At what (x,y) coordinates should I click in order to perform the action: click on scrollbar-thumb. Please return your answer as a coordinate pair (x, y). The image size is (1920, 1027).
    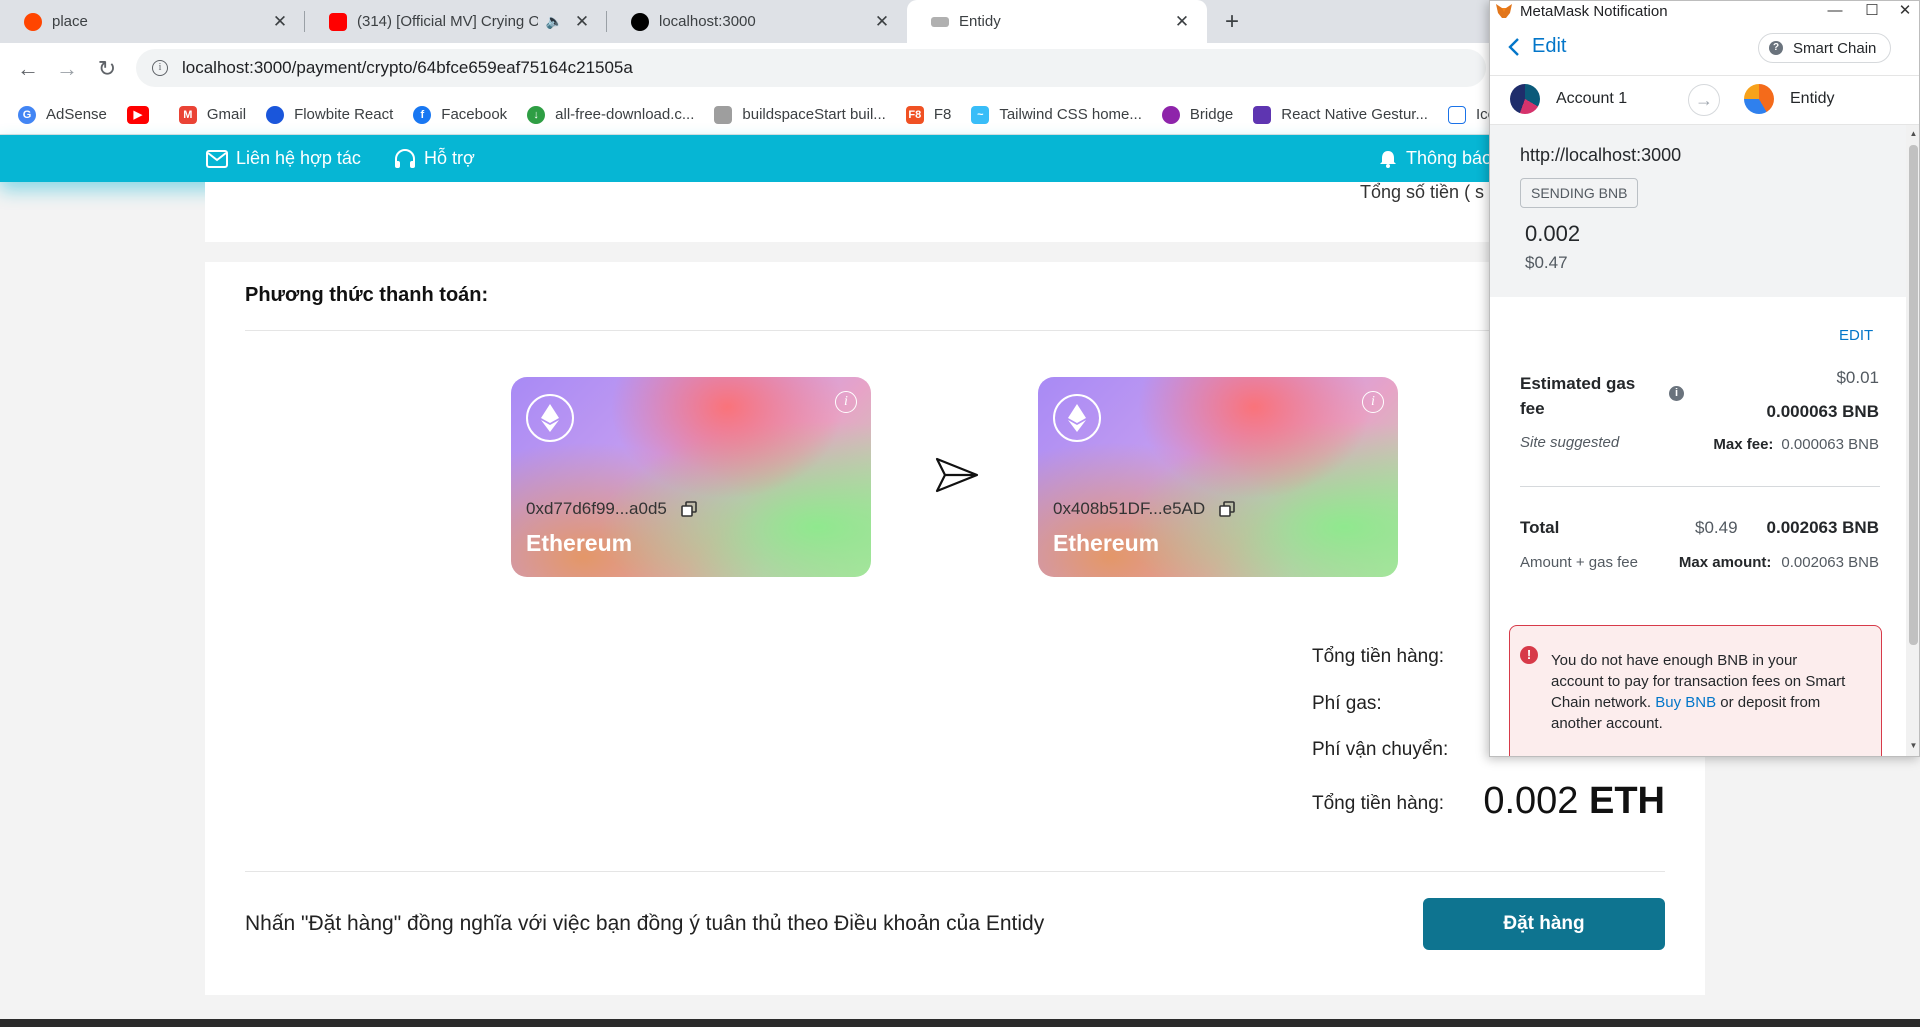
    Looking at the image, I should click on (1913, 395).